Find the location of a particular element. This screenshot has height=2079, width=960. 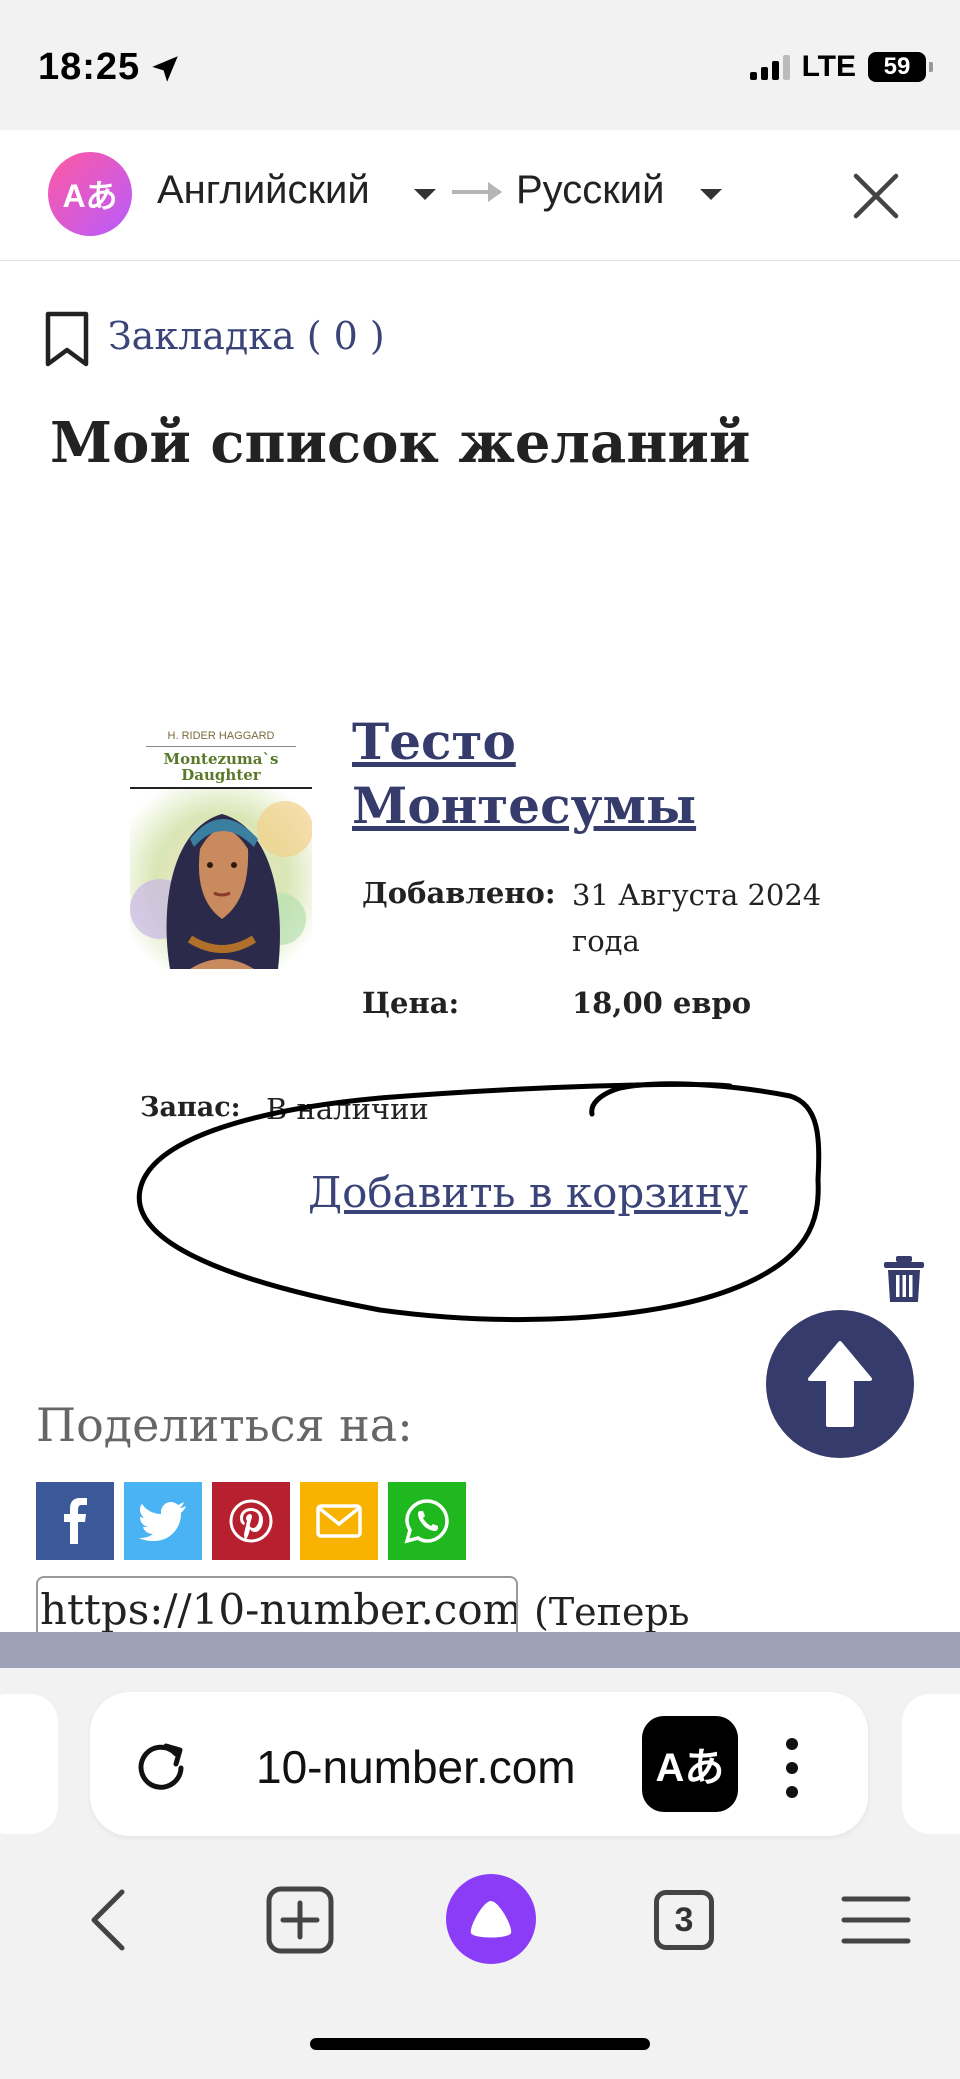

product-title-line2: Монтесумы is located at coordinates (524, 805).